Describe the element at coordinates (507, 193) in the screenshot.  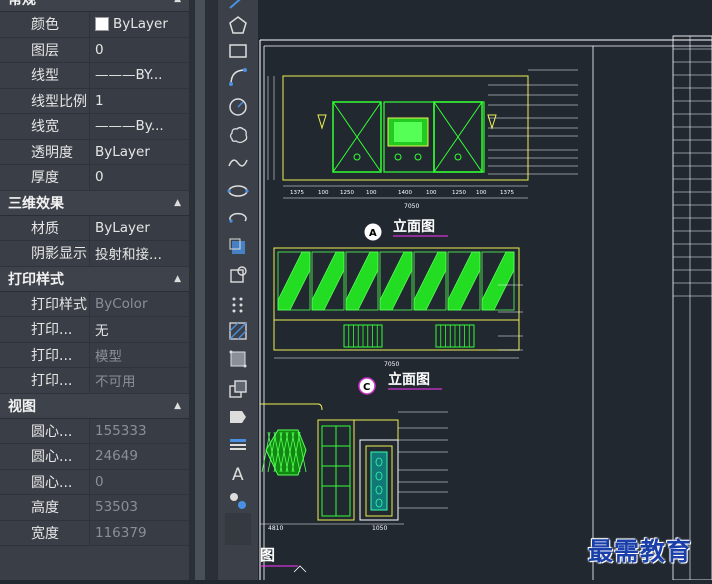
I see `dimension-label: 1375` at that location.